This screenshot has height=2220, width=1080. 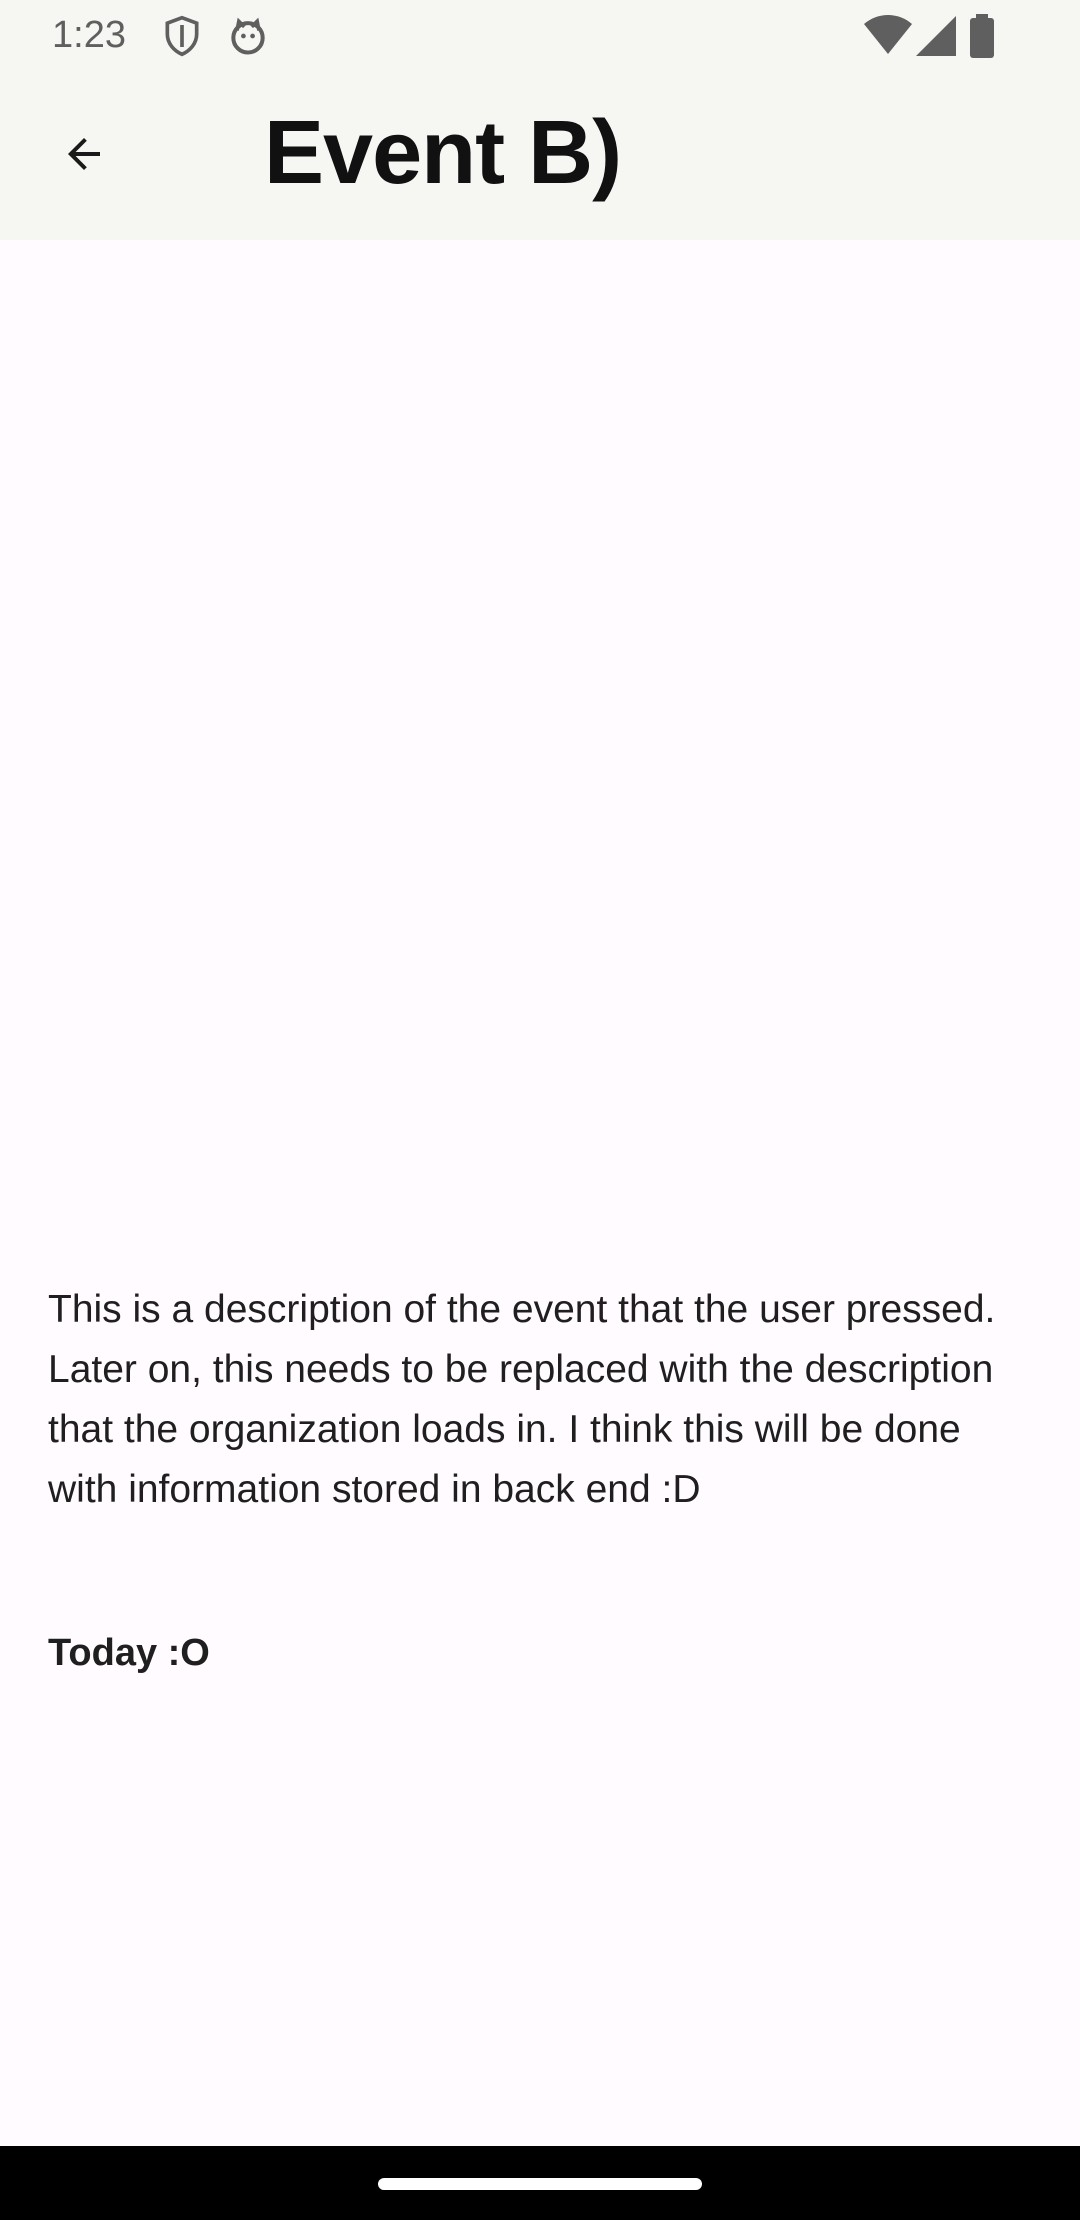 I want to click on system-nav-bar, so click(x=540, y=2183).